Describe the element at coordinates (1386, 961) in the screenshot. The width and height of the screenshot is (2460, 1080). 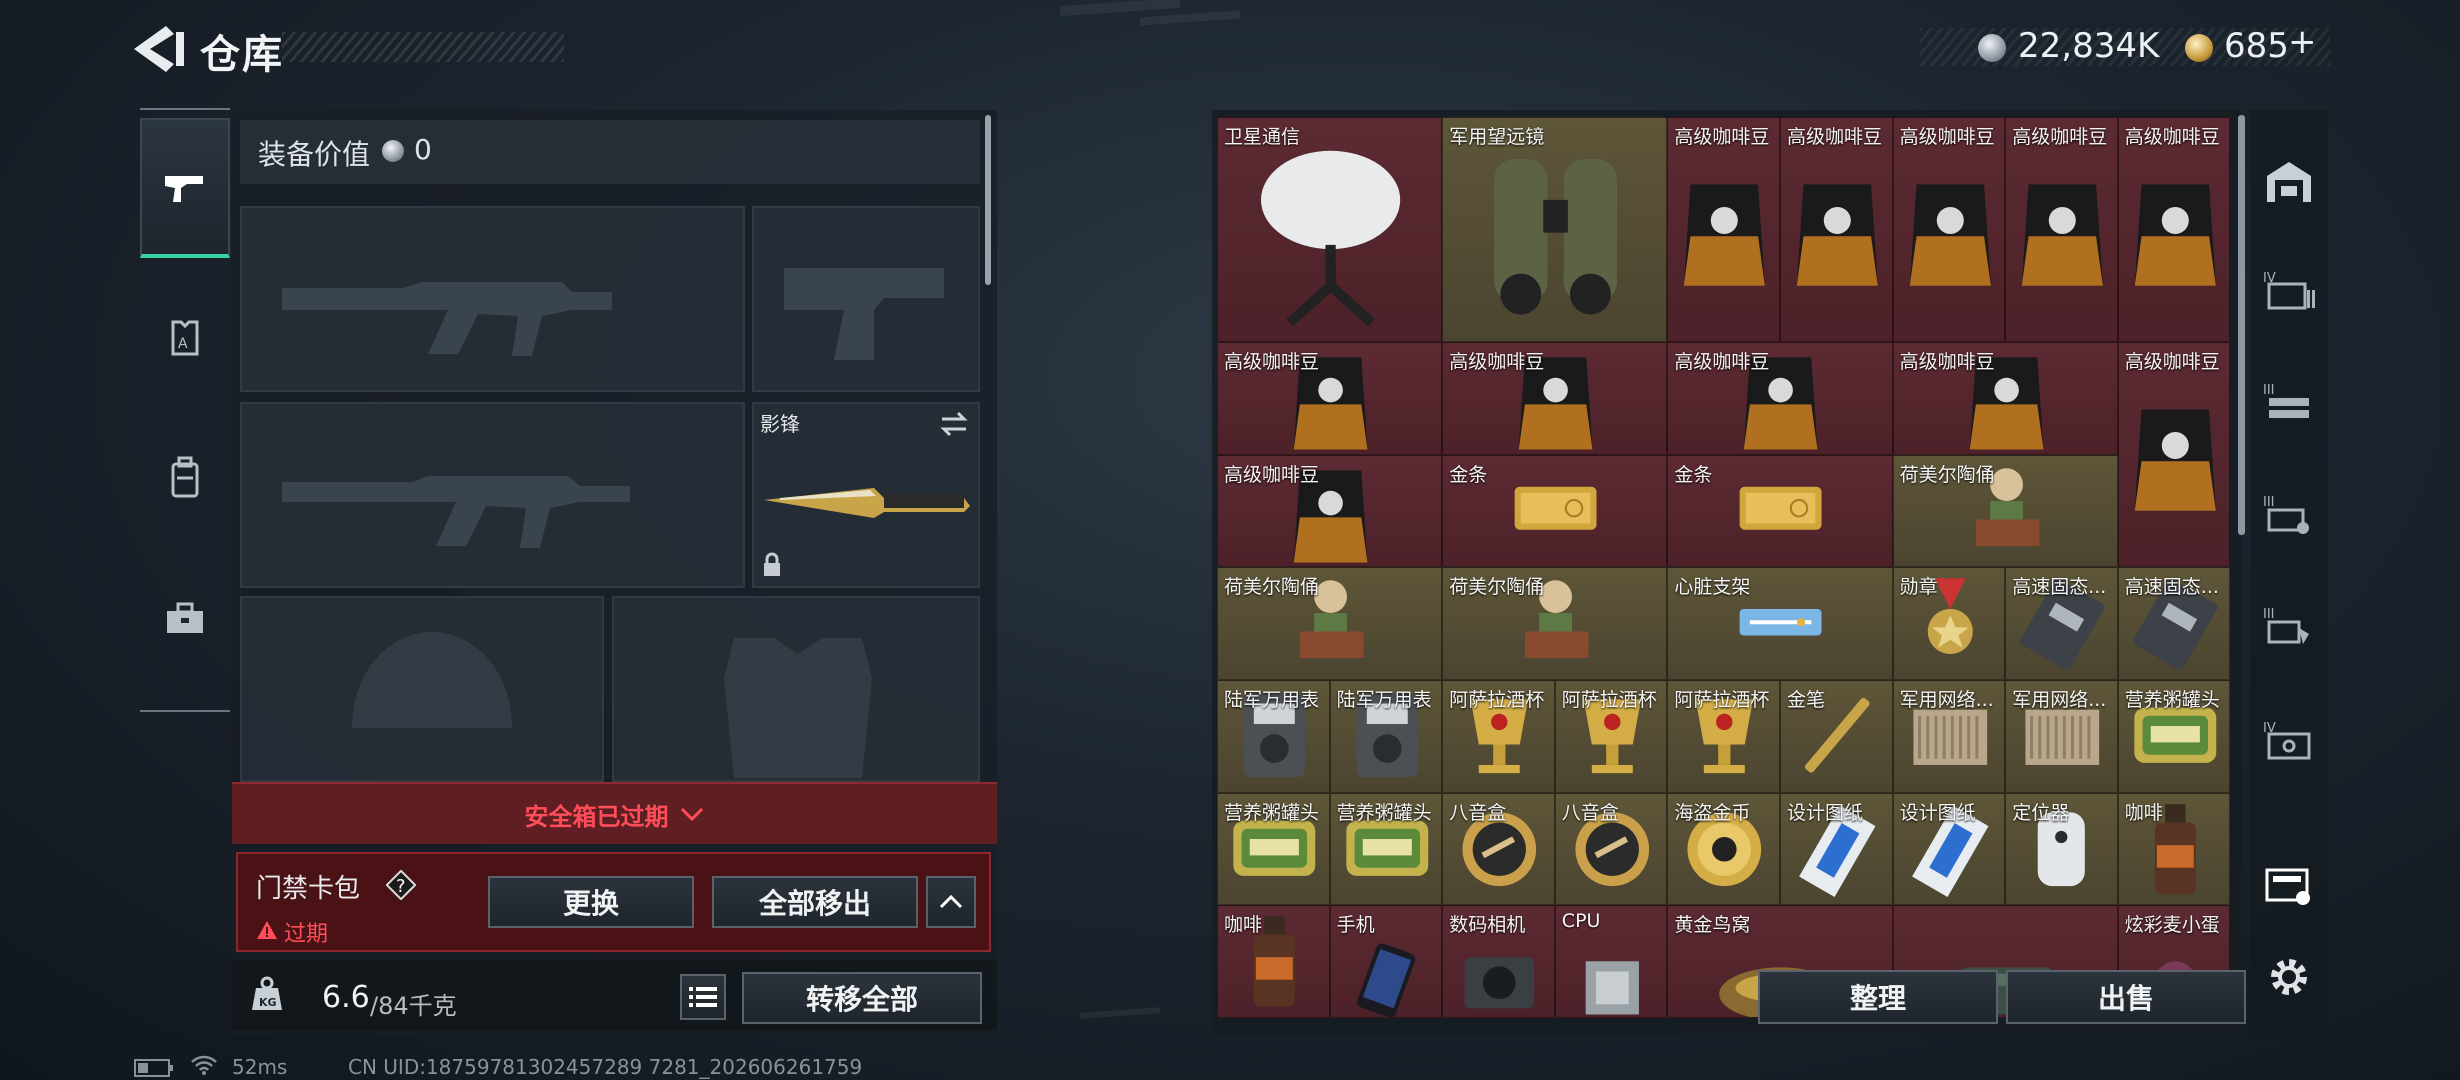
I see `stash-item: 手机` at that location.